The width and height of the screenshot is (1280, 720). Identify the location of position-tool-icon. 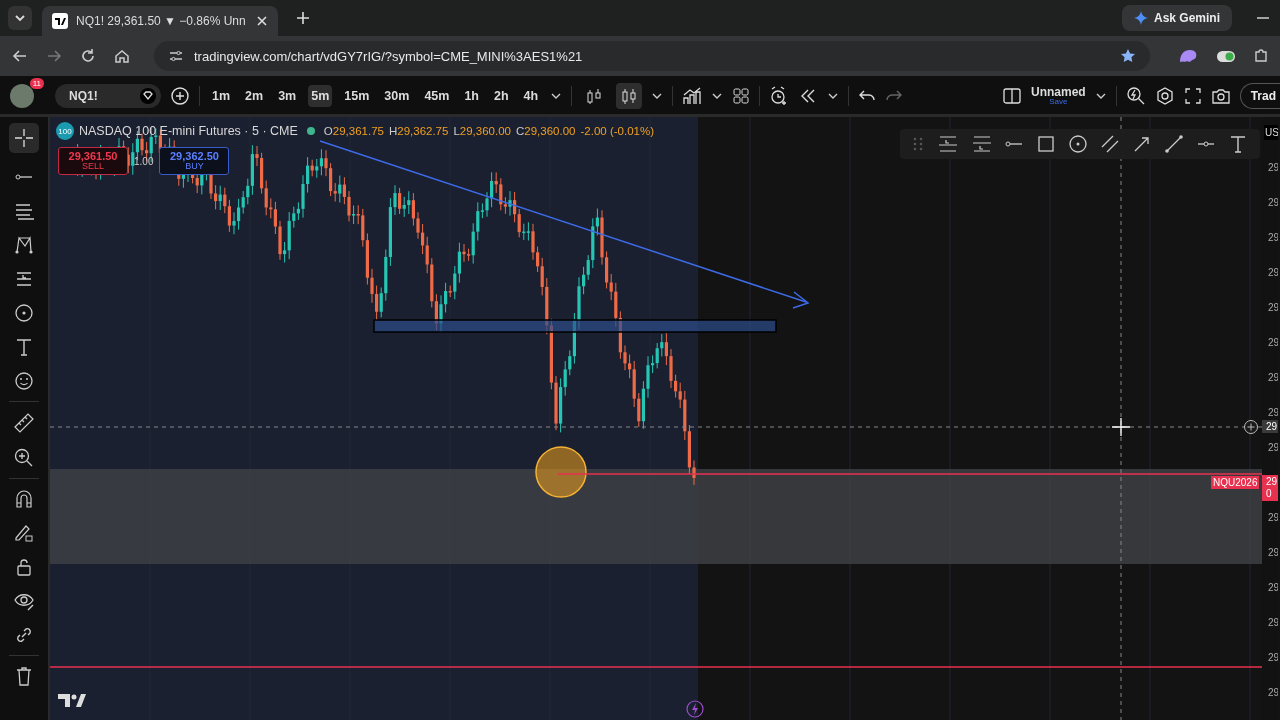
(24, 279).